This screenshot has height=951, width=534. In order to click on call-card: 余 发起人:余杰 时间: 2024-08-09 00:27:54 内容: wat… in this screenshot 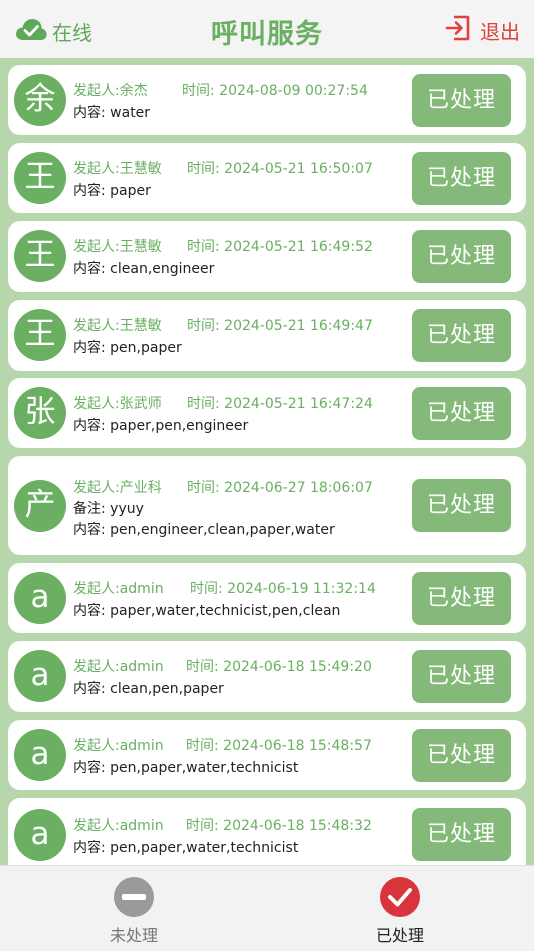, I will do `click(267, 100)`.